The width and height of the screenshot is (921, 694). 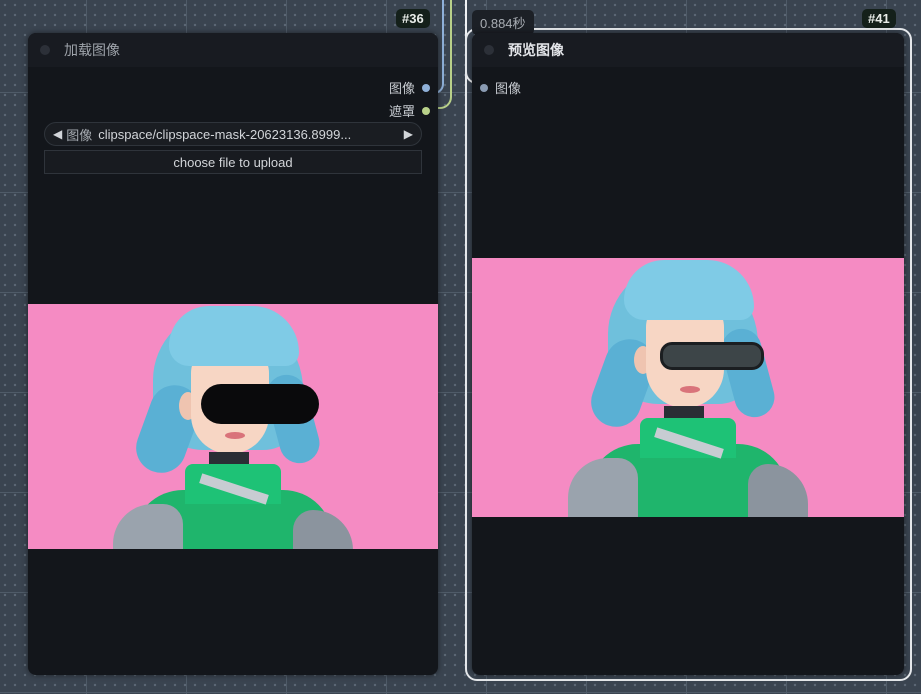 What do you see at coordinates (879, 18) in the screenshot?
I see `node-id-badge: #41` at bounding box center [879, 18].